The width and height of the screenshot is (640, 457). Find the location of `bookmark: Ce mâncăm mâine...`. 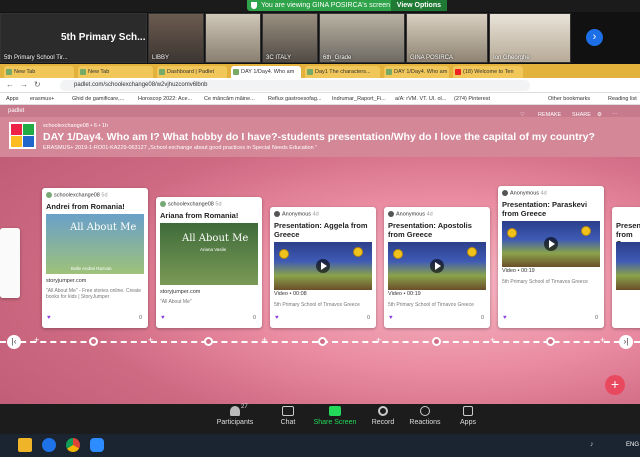

bookmark: Ce mâncăm mâine... is located at coordinates (229, 99).